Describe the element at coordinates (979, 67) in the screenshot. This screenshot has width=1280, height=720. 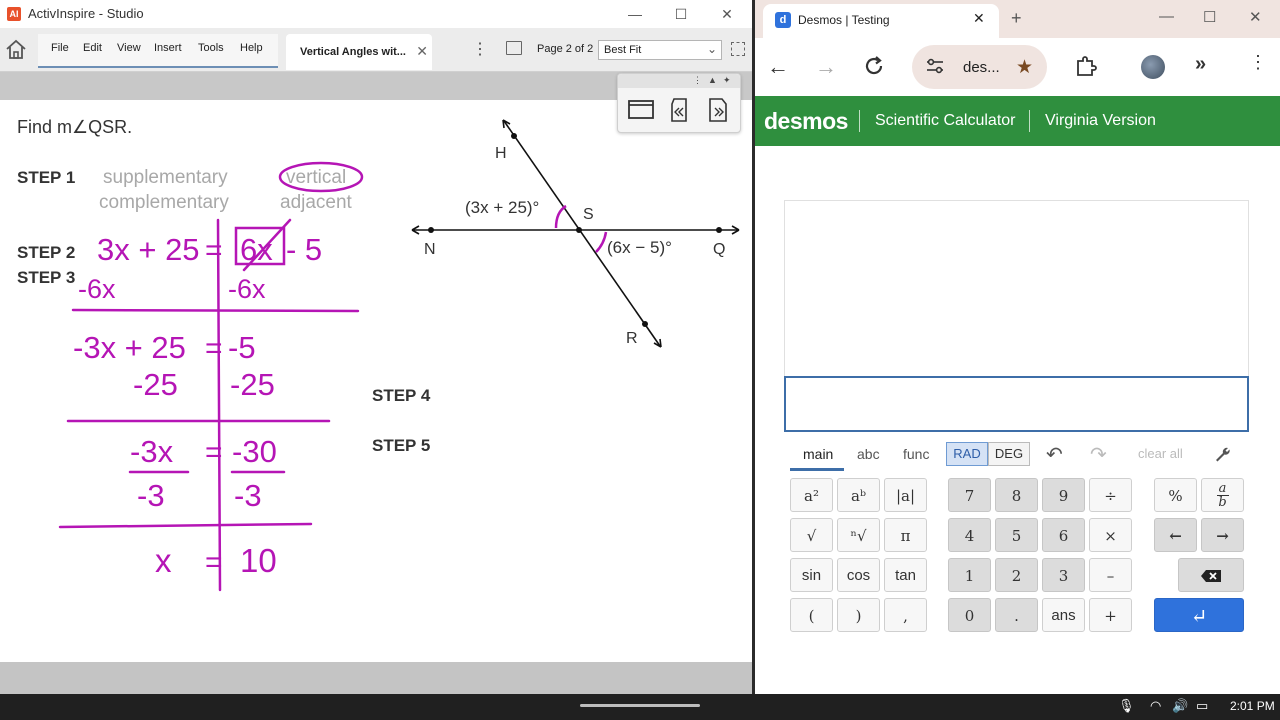
I see `address-bar: des... ★` at that location.